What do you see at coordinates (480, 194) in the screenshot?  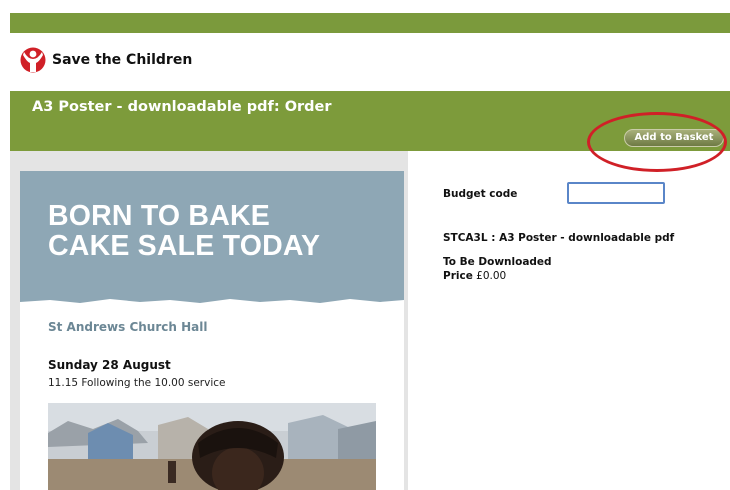 I see `budget-code-label: Budget code` at bounding box center [480, 194].